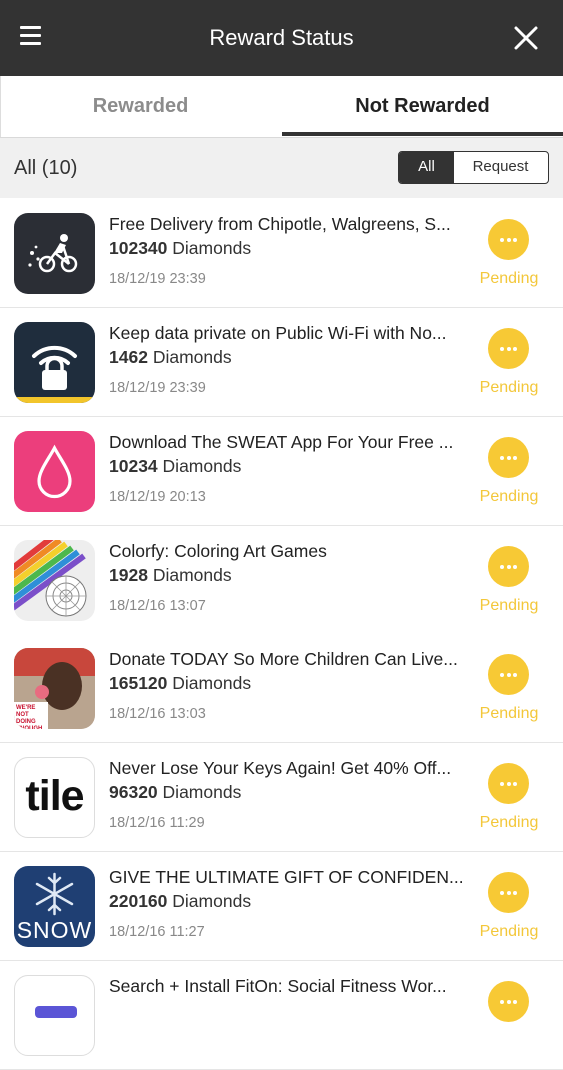  I want to click on reward-amount: 220160 Diamonds, so click(180, 901).